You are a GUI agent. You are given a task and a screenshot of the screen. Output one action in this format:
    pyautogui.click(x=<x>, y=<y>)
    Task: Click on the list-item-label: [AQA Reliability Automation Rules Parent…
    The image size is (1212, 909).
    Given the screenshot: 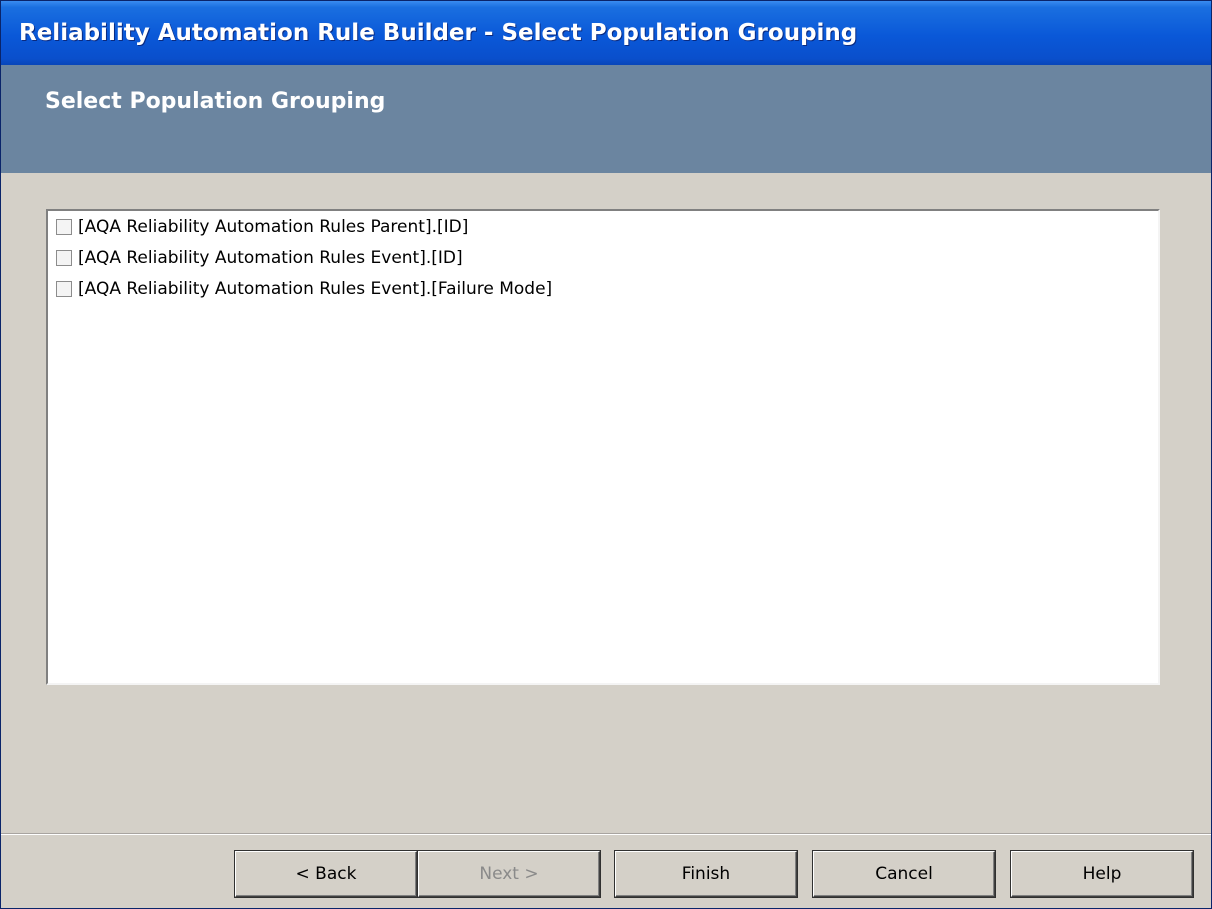 What is the action you would take?
    pyautogui.click(x=273, y=227)
    